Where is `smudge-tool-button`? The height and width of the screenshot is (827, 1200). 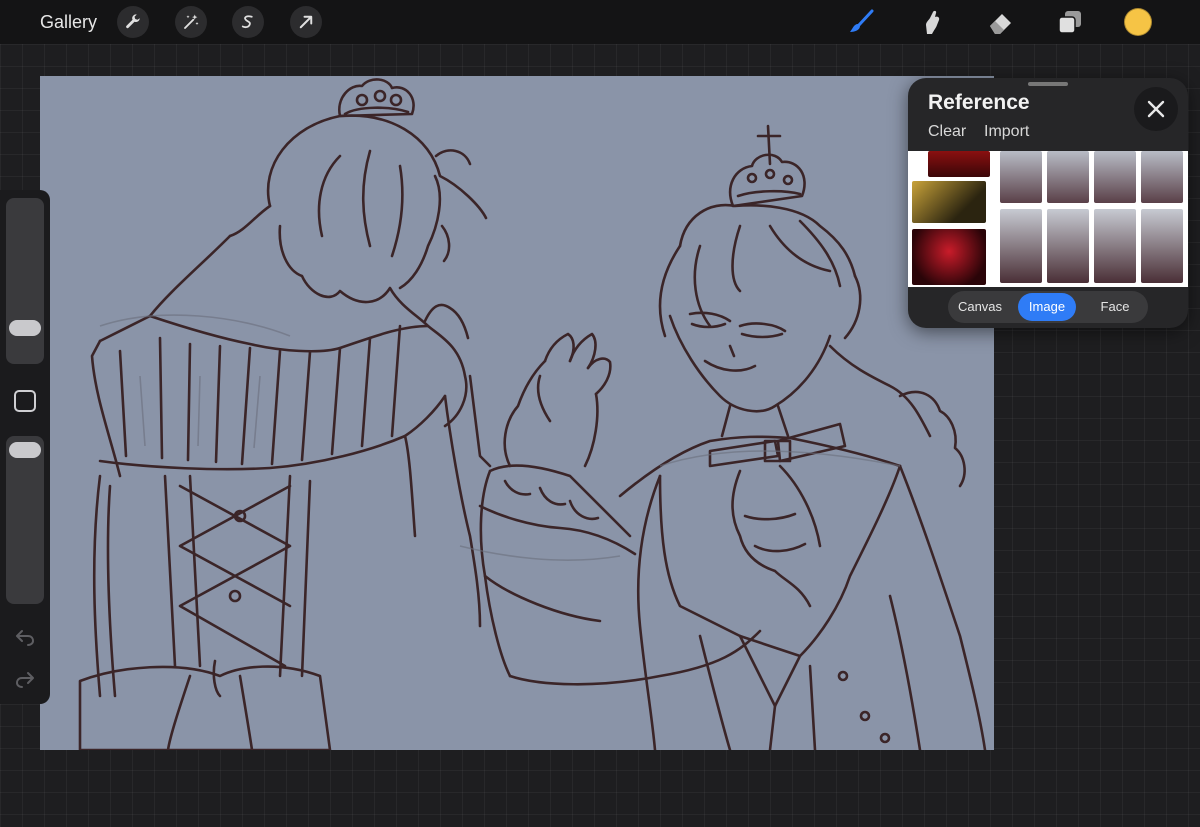 smudge-tool-button is located at coordinates (931, 22).